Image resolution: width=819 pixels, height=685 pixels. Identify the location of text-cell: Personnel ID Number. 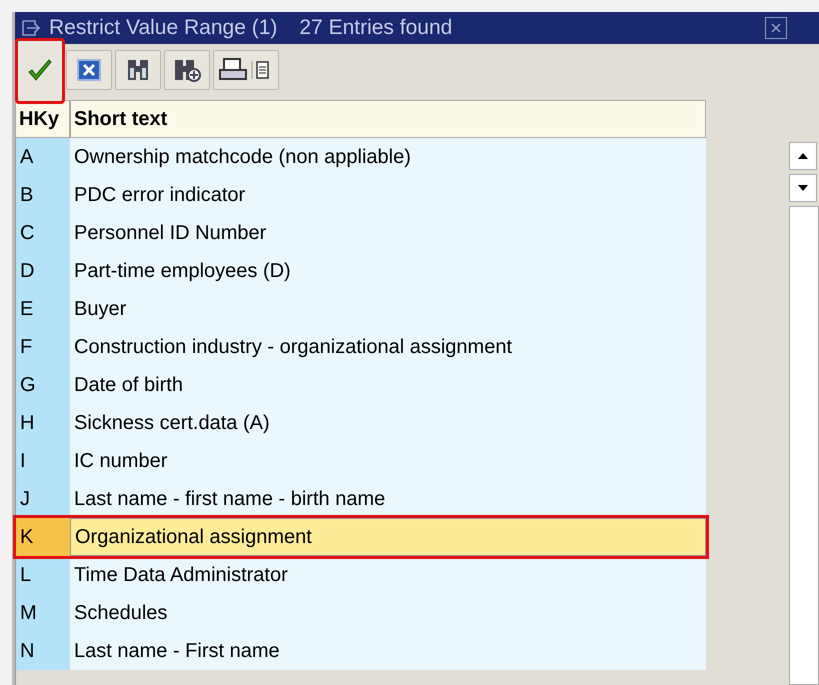
(388, 233).